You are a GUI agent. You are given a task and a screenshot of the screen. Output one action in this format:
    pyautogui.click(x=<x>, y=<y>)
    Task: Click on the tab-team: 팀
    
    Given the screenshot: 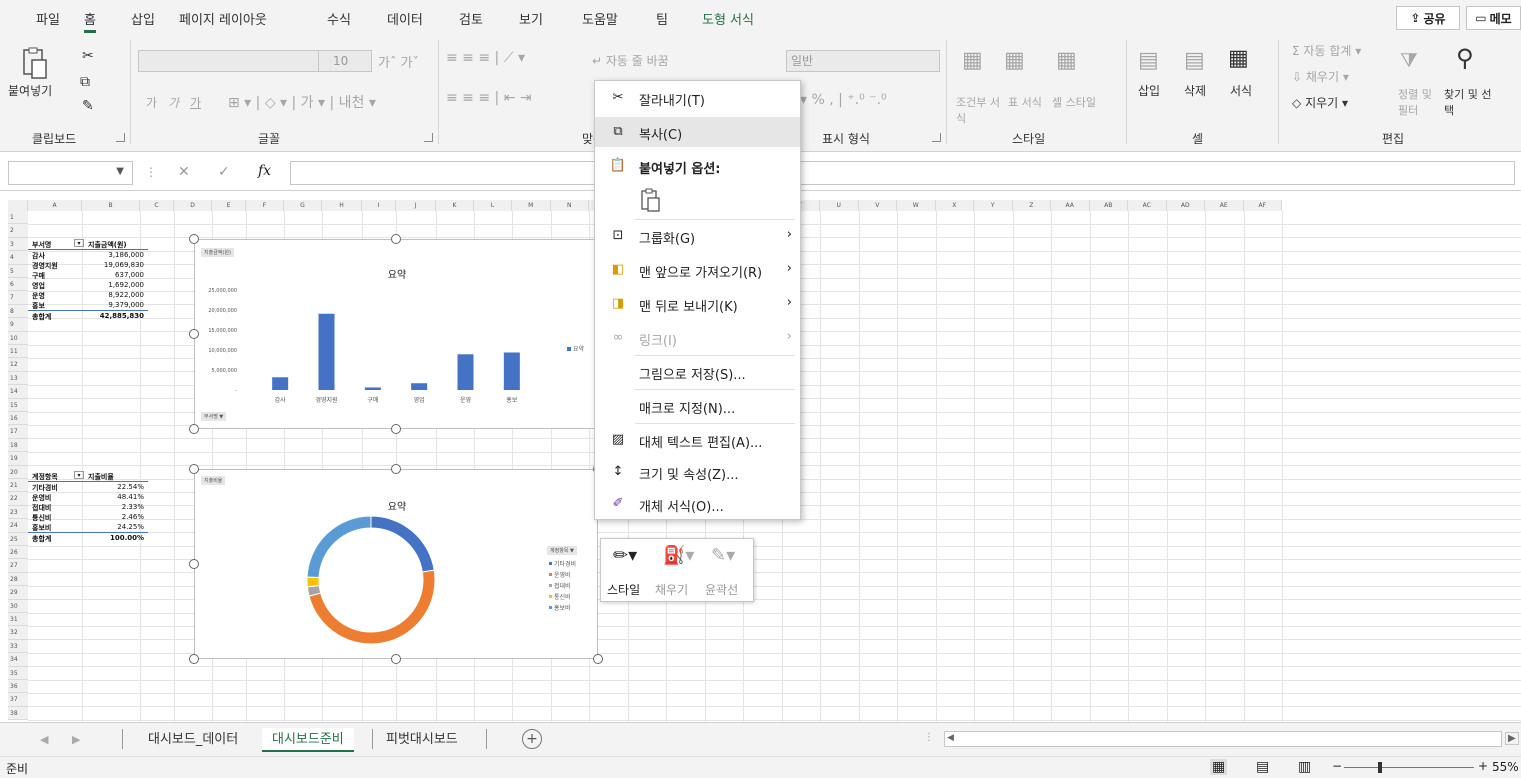 What is the action you would take?
    pyautogui.click(x=662, y=18)
    